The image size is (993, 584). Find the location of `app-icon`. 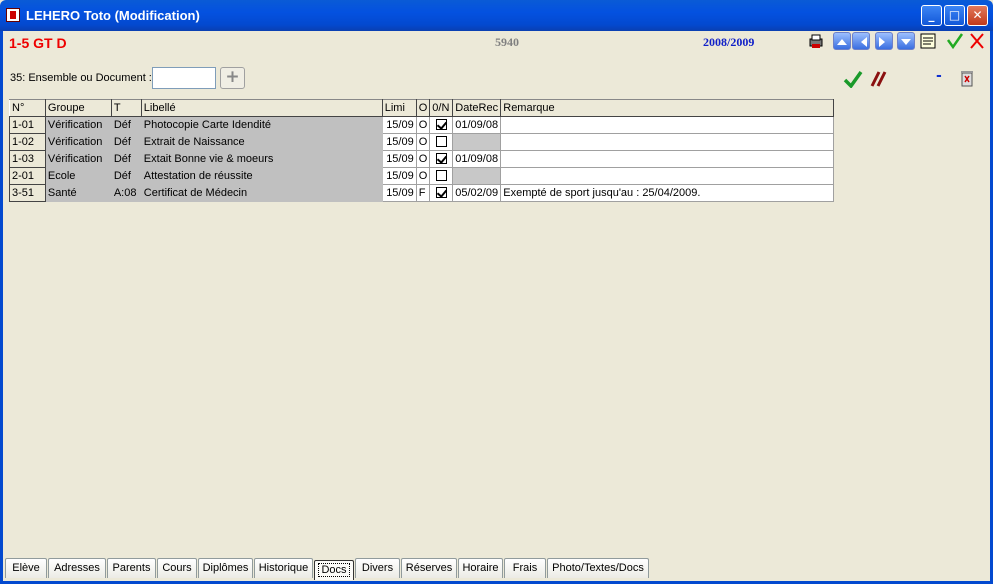

app-icon is located at coordinates (13, 15).